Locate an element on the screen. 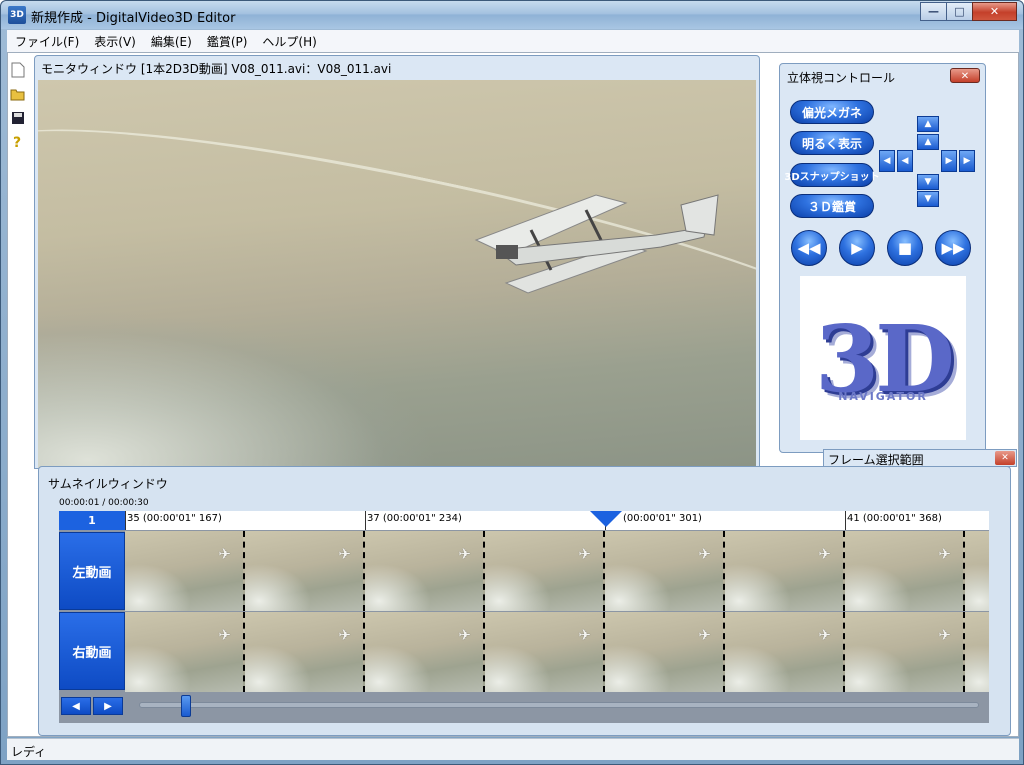 Image resolution: width=1024 pixels, height=765 pixels. scroll-left-button: ◀ is located at coordinates (76, 706).